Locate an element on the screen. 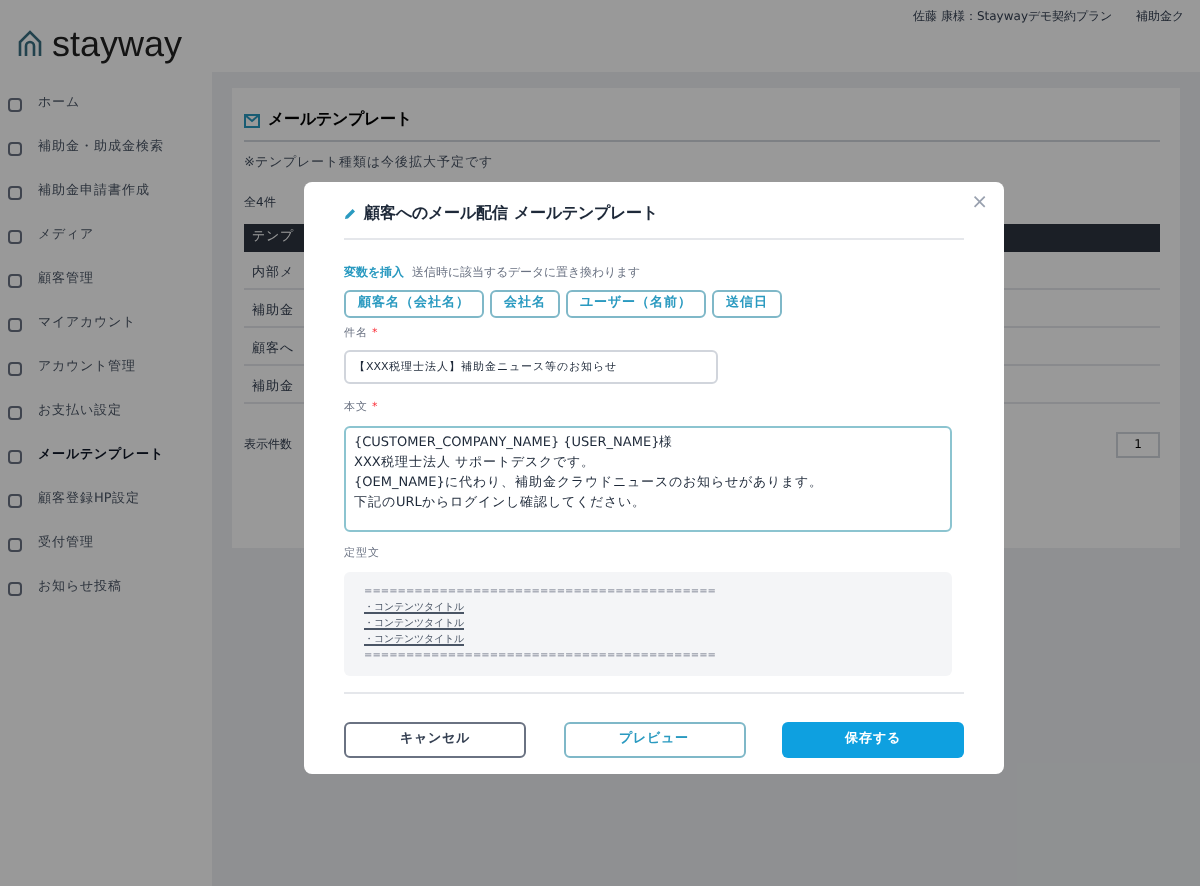 The image size is (1200, 886). logo-text: stayway is located at coordinates (117, 44).